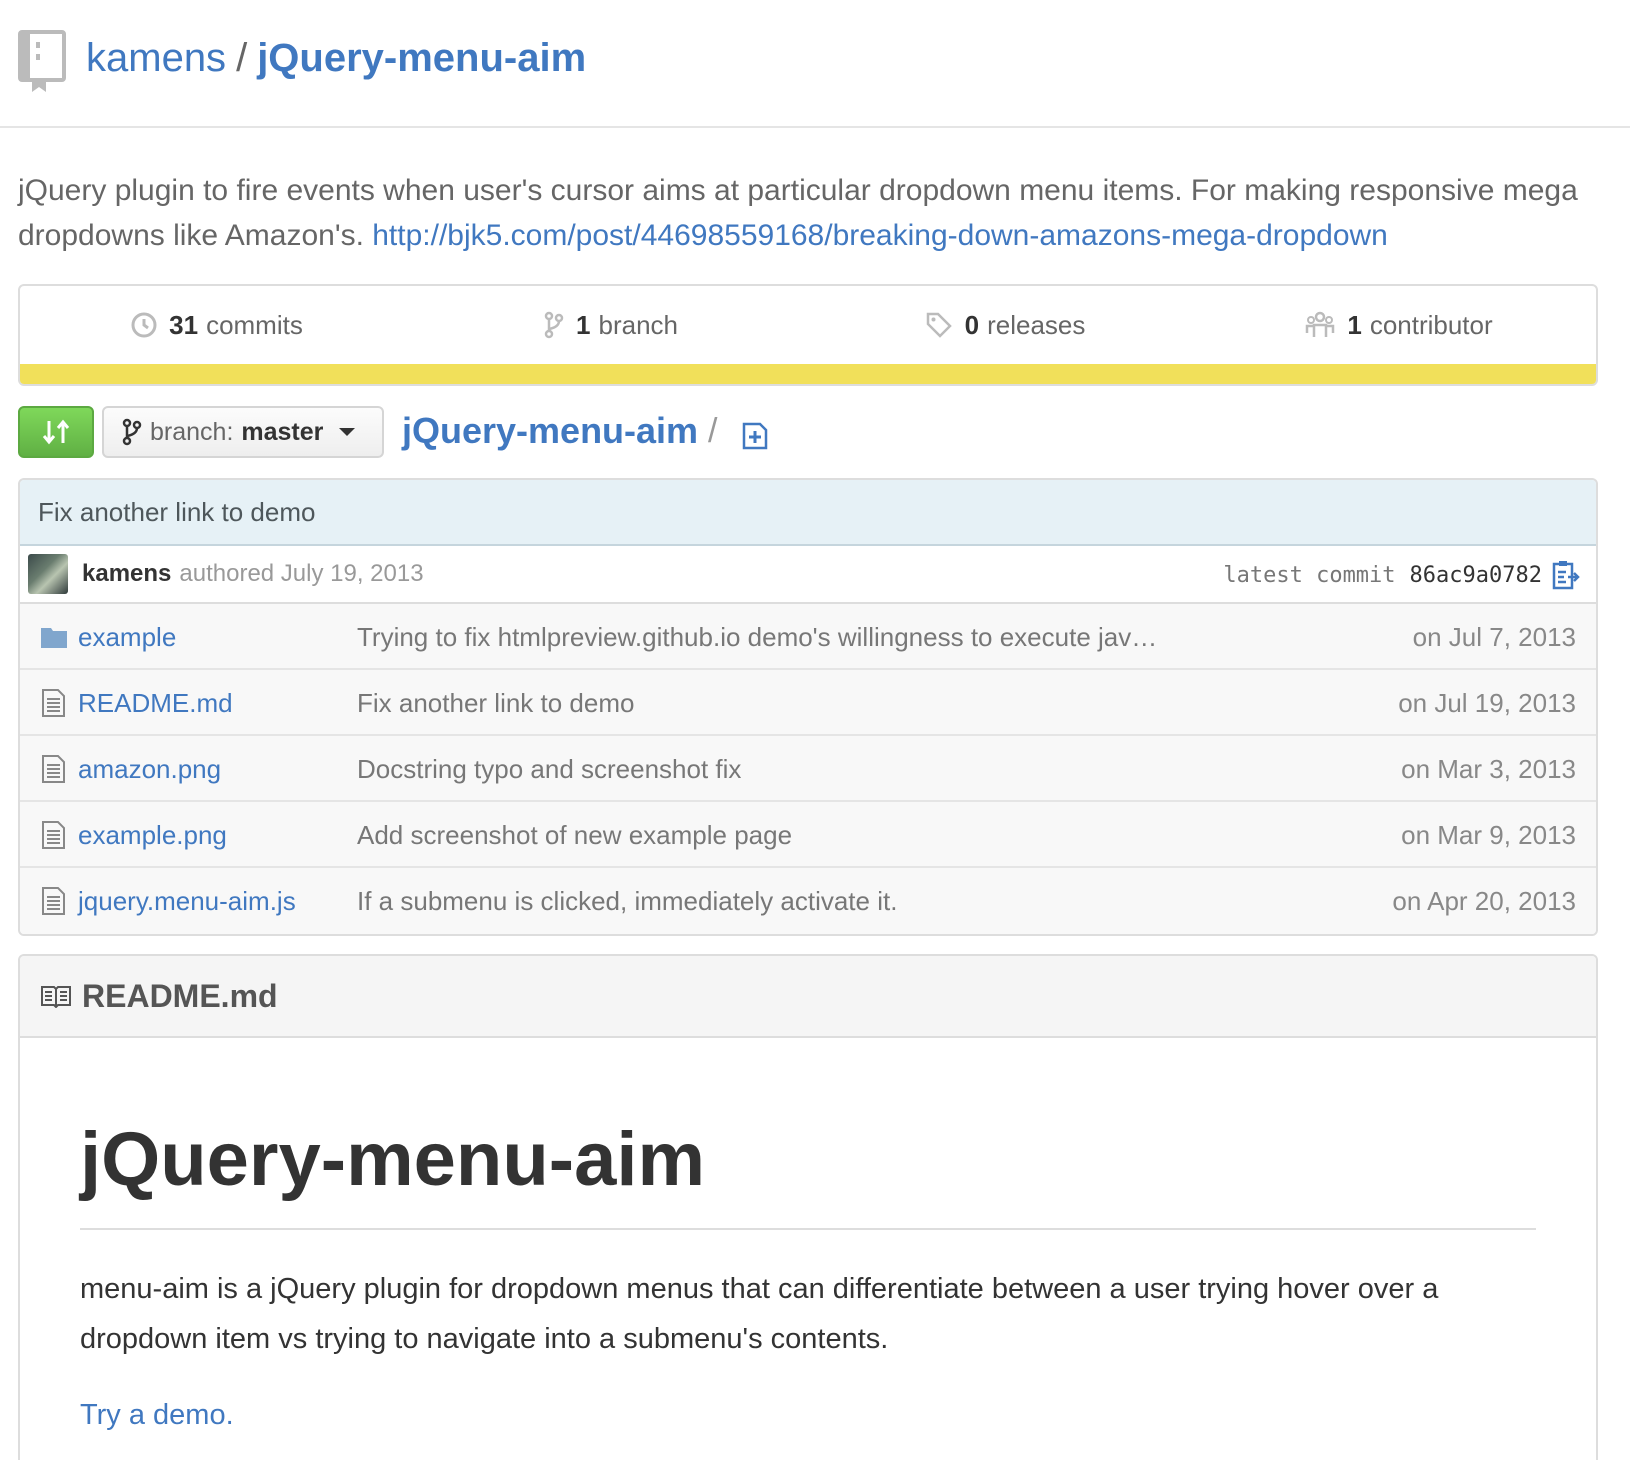 This screenshot has width=1630, height=1460. I want to click on commit-author: kamens, so click(126, 574).